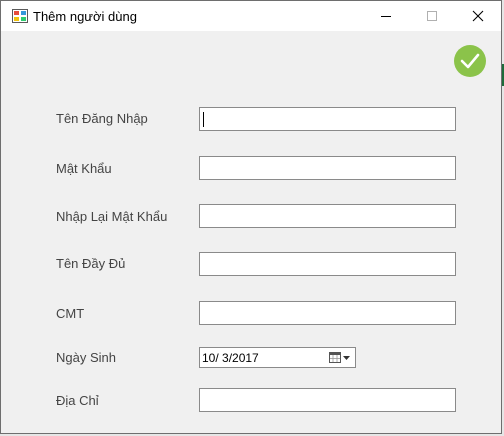 The height and width of the screenshot is (436, 504). What do you see at coordinates (251, 16) in the screenshot?
I see `title-bar: Thêm người dùng` at bounding box center [251, 16].